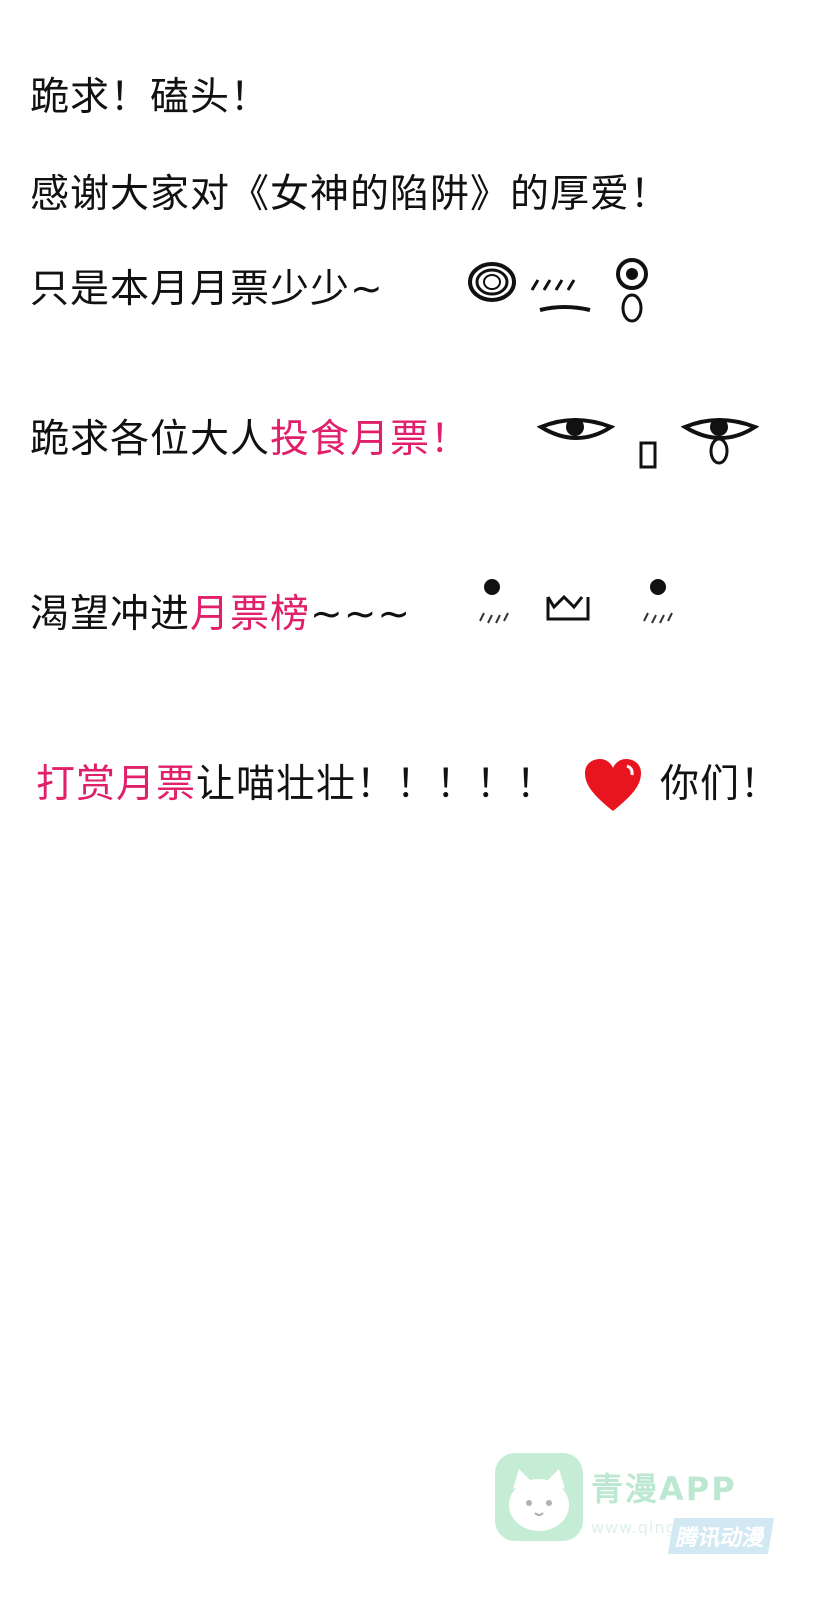 Image resolution: width=833 pixels, height=1607 pixels. I want to click on line-rank-text: 渴望冲进, so click(110, 614).